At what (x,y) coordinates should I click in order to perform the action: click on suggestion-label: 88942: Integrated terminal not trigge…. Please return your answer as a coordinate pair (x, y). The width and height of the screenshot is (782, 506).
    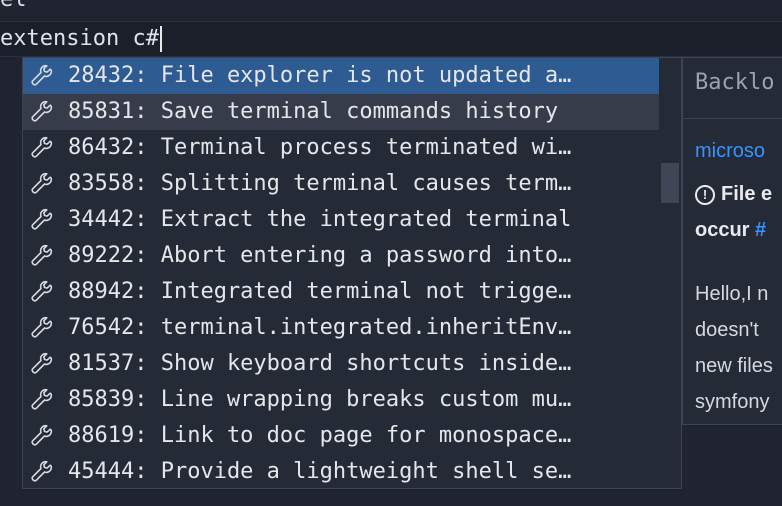
    Looking at the image, I should click on (320, 291).